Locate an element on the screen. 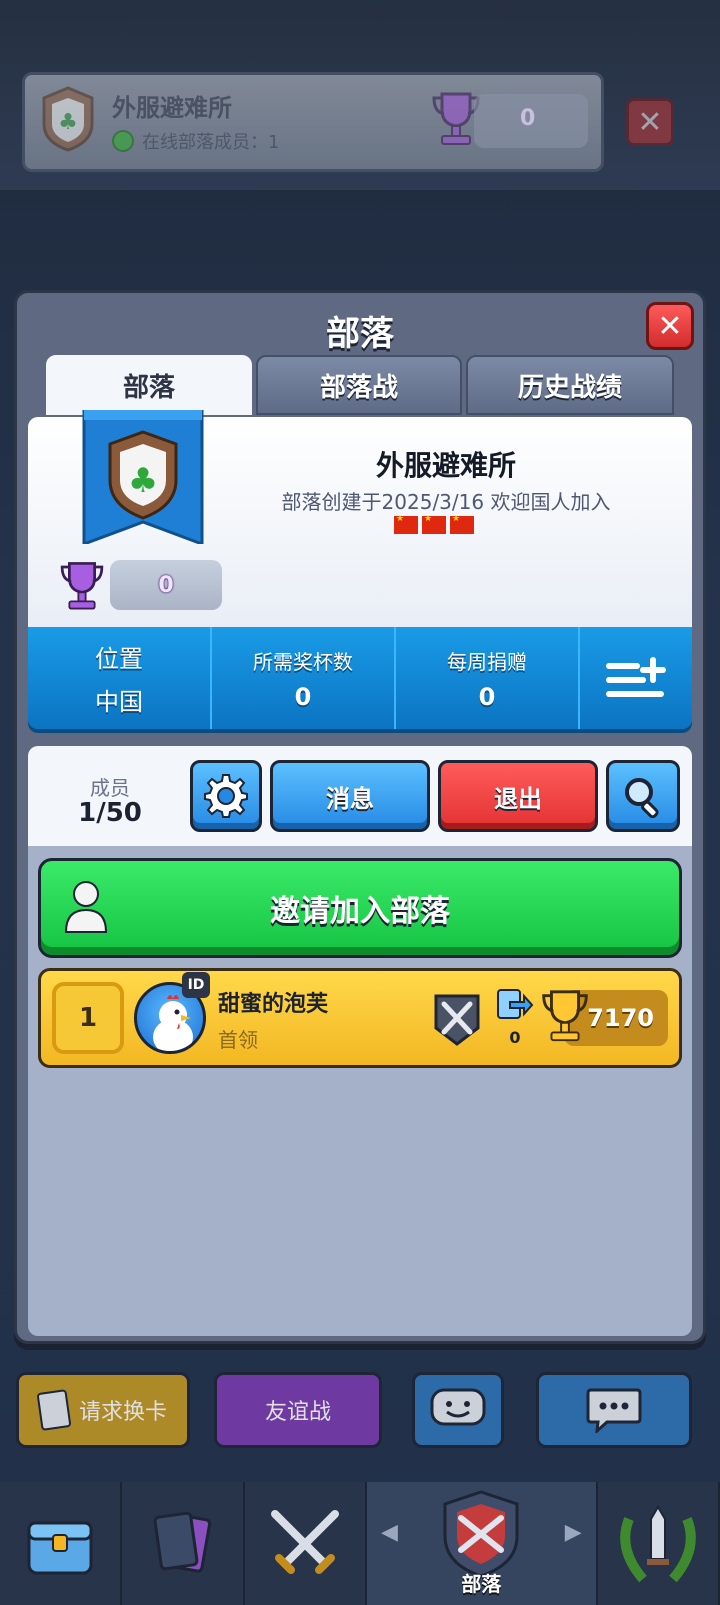  friendly-battle-button: 友谊战 is located at coordinates (298, 1410).